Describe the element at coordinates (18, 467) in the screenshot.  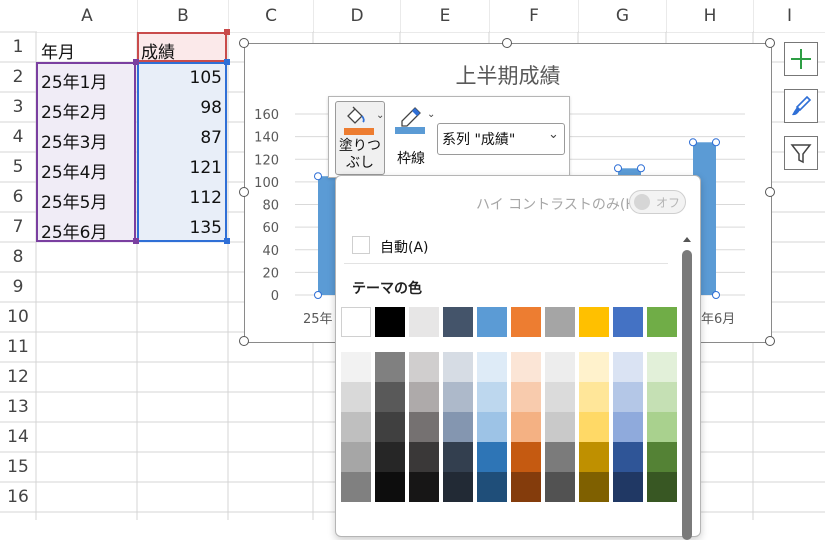
I see `row-header-15: 15` at that location.